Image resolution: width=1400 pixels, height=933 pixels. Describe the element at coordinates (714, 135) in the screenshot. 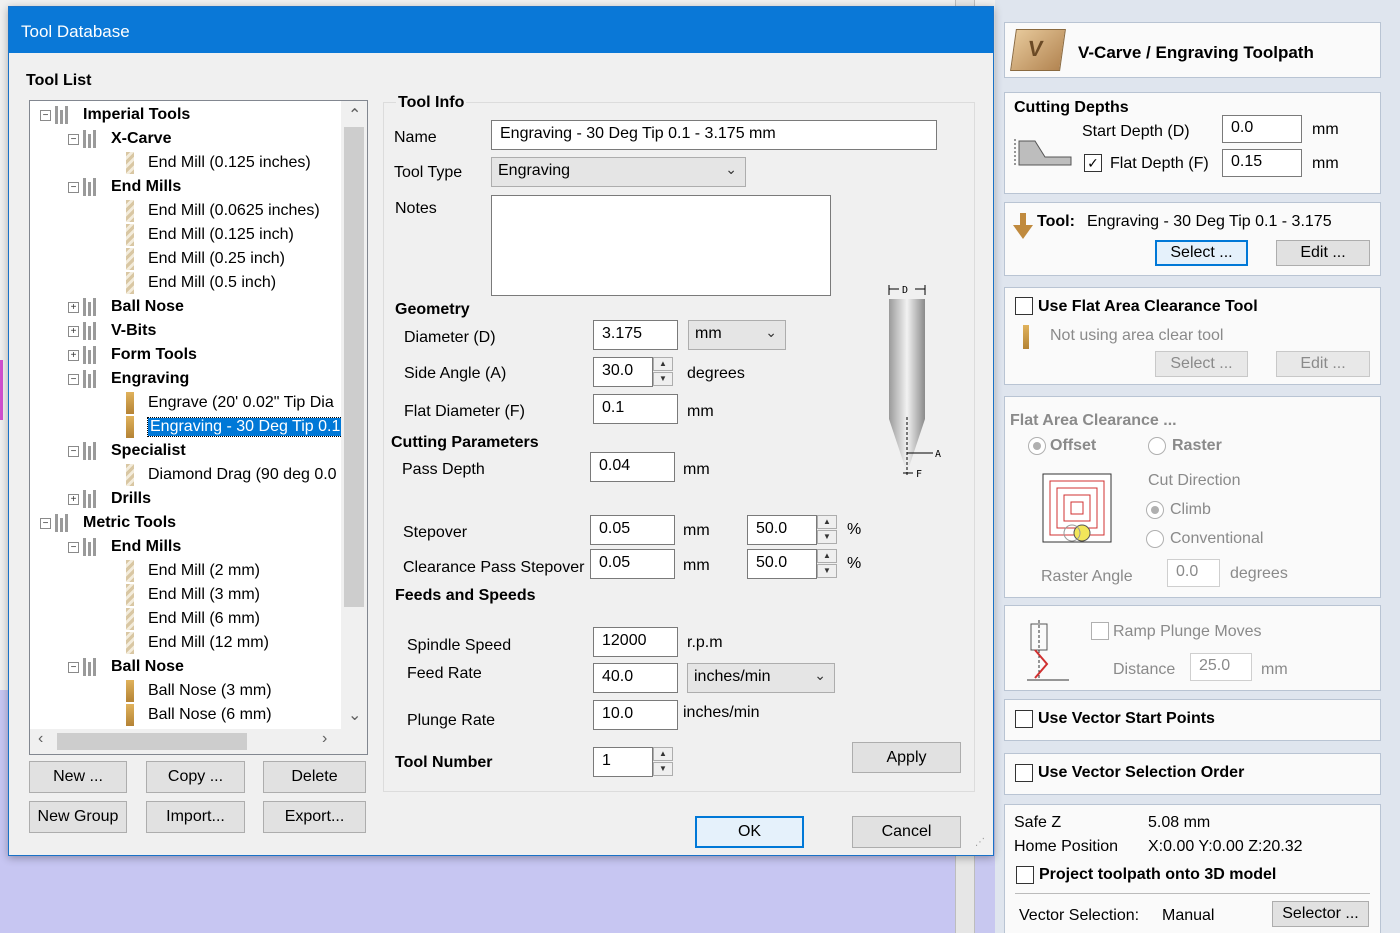

I see `tool-name-input: Engraving - 30 Deg Tip 0.1 - 3.175 mm` at that location.